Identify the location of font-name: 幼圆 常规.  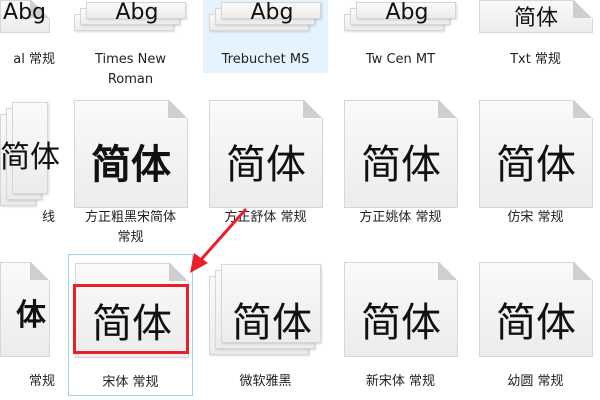
(535, 381).